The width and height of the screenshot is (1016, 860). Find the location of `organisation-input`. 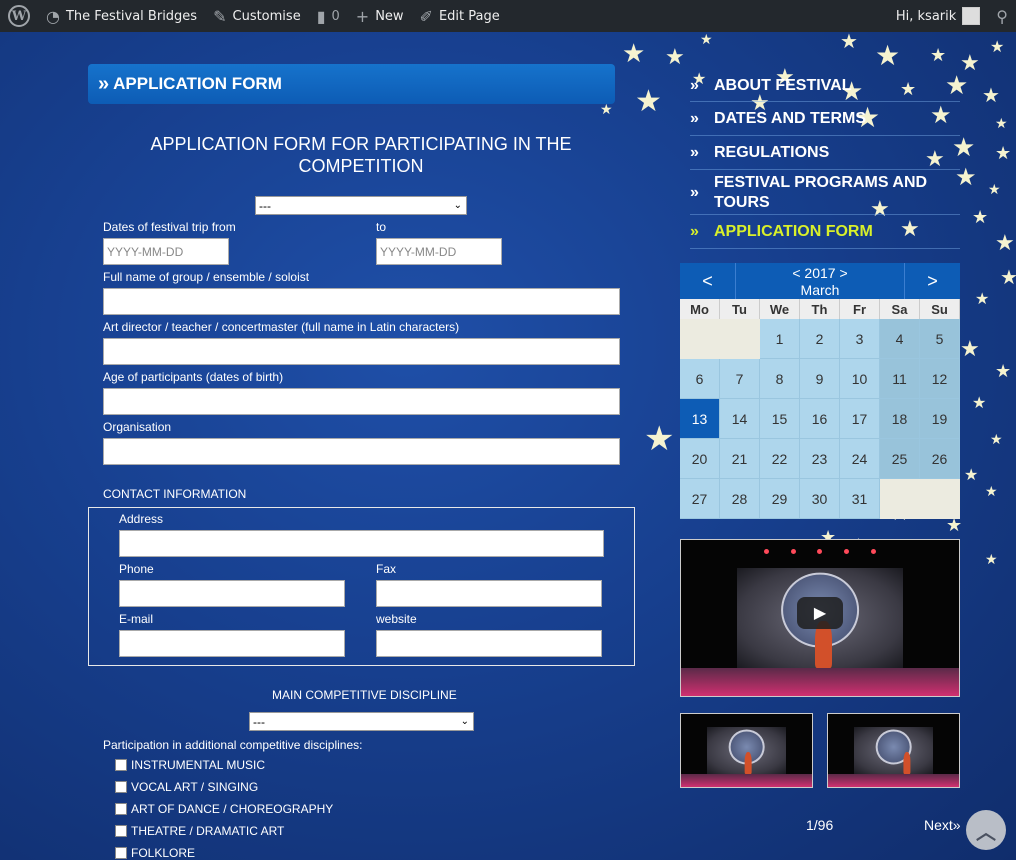

organisation-input is located at coordinates (361, 451).